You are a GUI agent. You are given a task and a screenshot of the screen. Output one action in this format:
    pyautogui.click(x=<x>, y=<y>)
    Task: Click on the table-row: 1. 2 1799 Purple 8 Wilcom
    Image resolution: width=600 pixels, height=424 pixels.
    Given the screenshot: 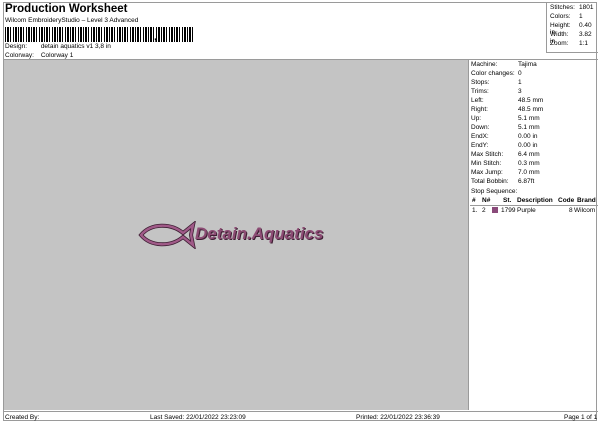 What is the action you would take?
    pyautogui.click(x=534, y=211)
    